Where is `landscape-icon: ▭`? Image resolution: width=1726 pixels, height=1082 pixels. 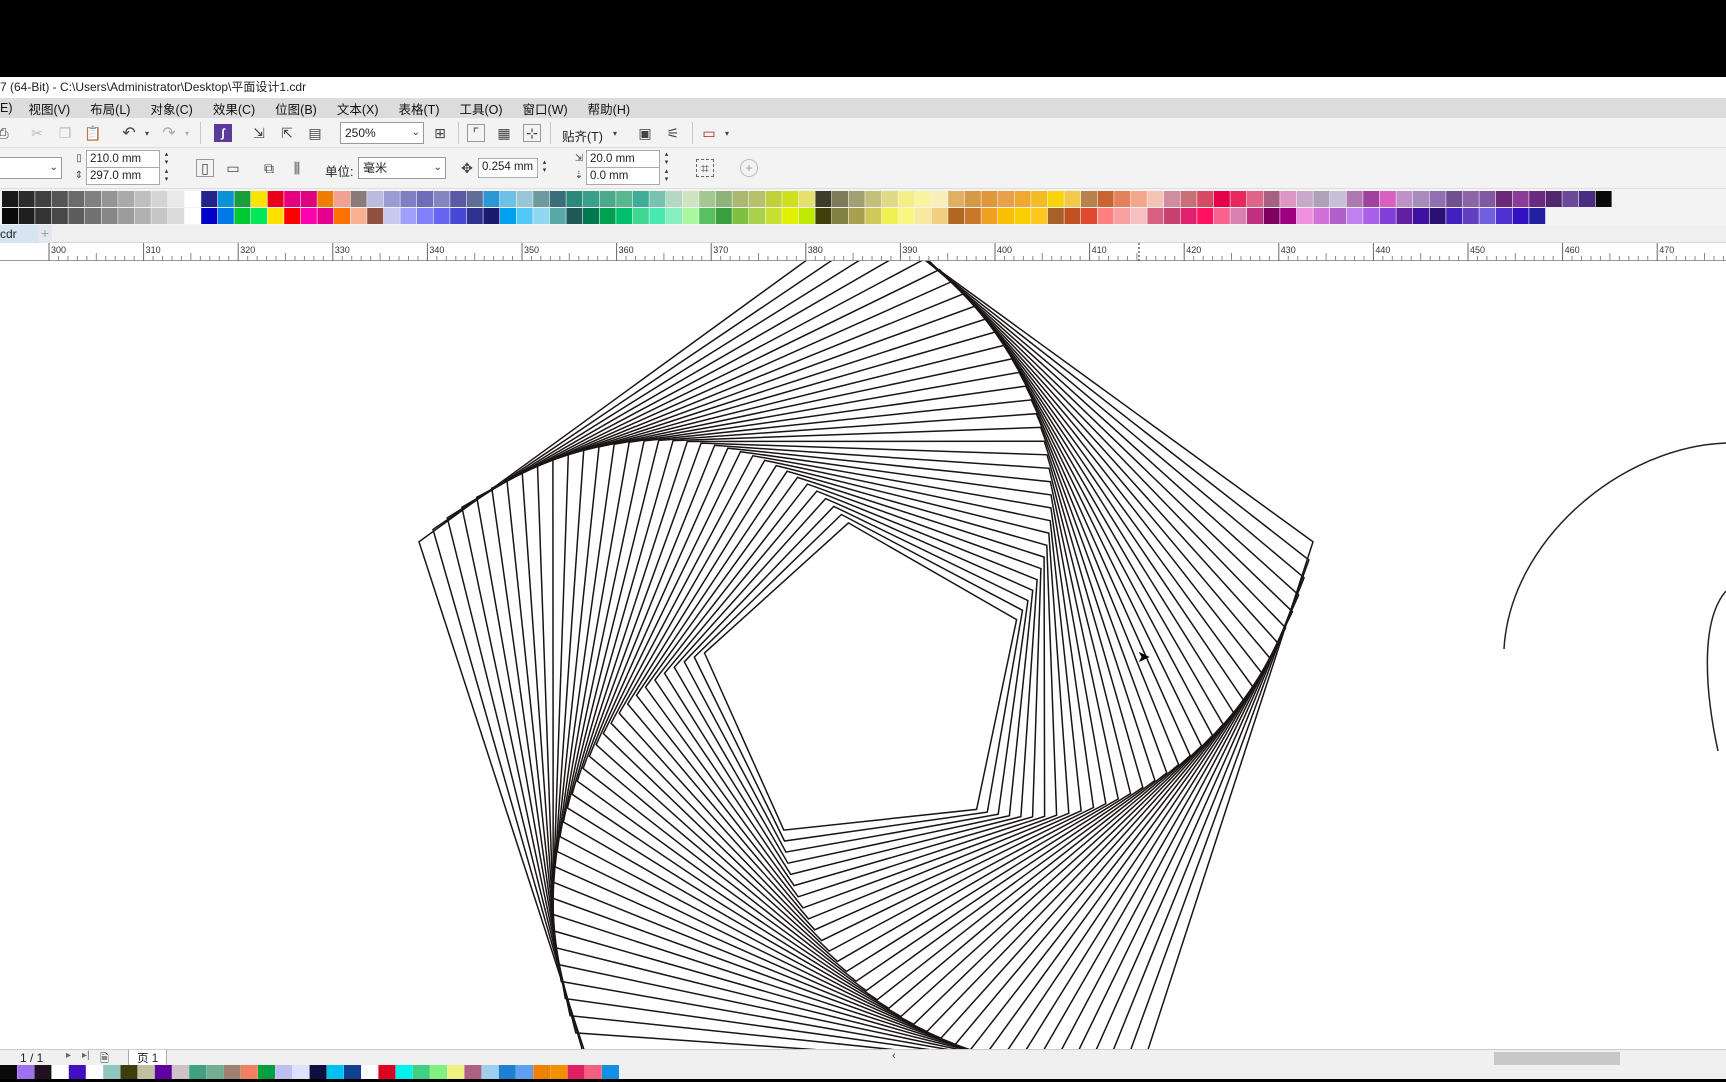
landscape-icon: ▭ is located at coordinates (233, 168).